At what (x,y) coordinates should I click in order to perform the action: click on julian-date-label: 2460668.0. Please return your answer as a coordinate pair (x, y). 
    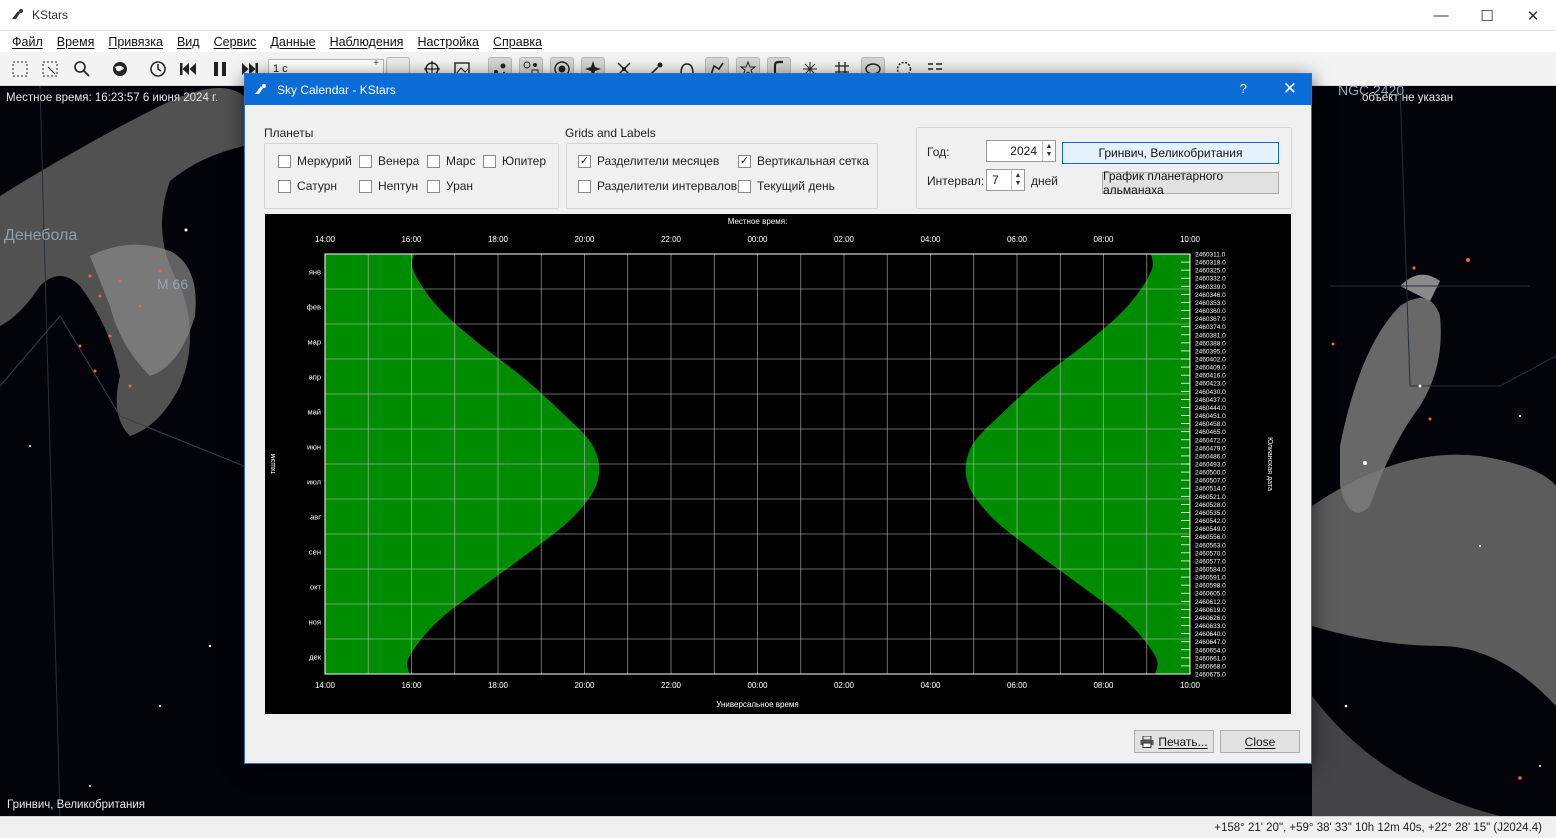
    Looking at the image, I should click on (1210, 666).